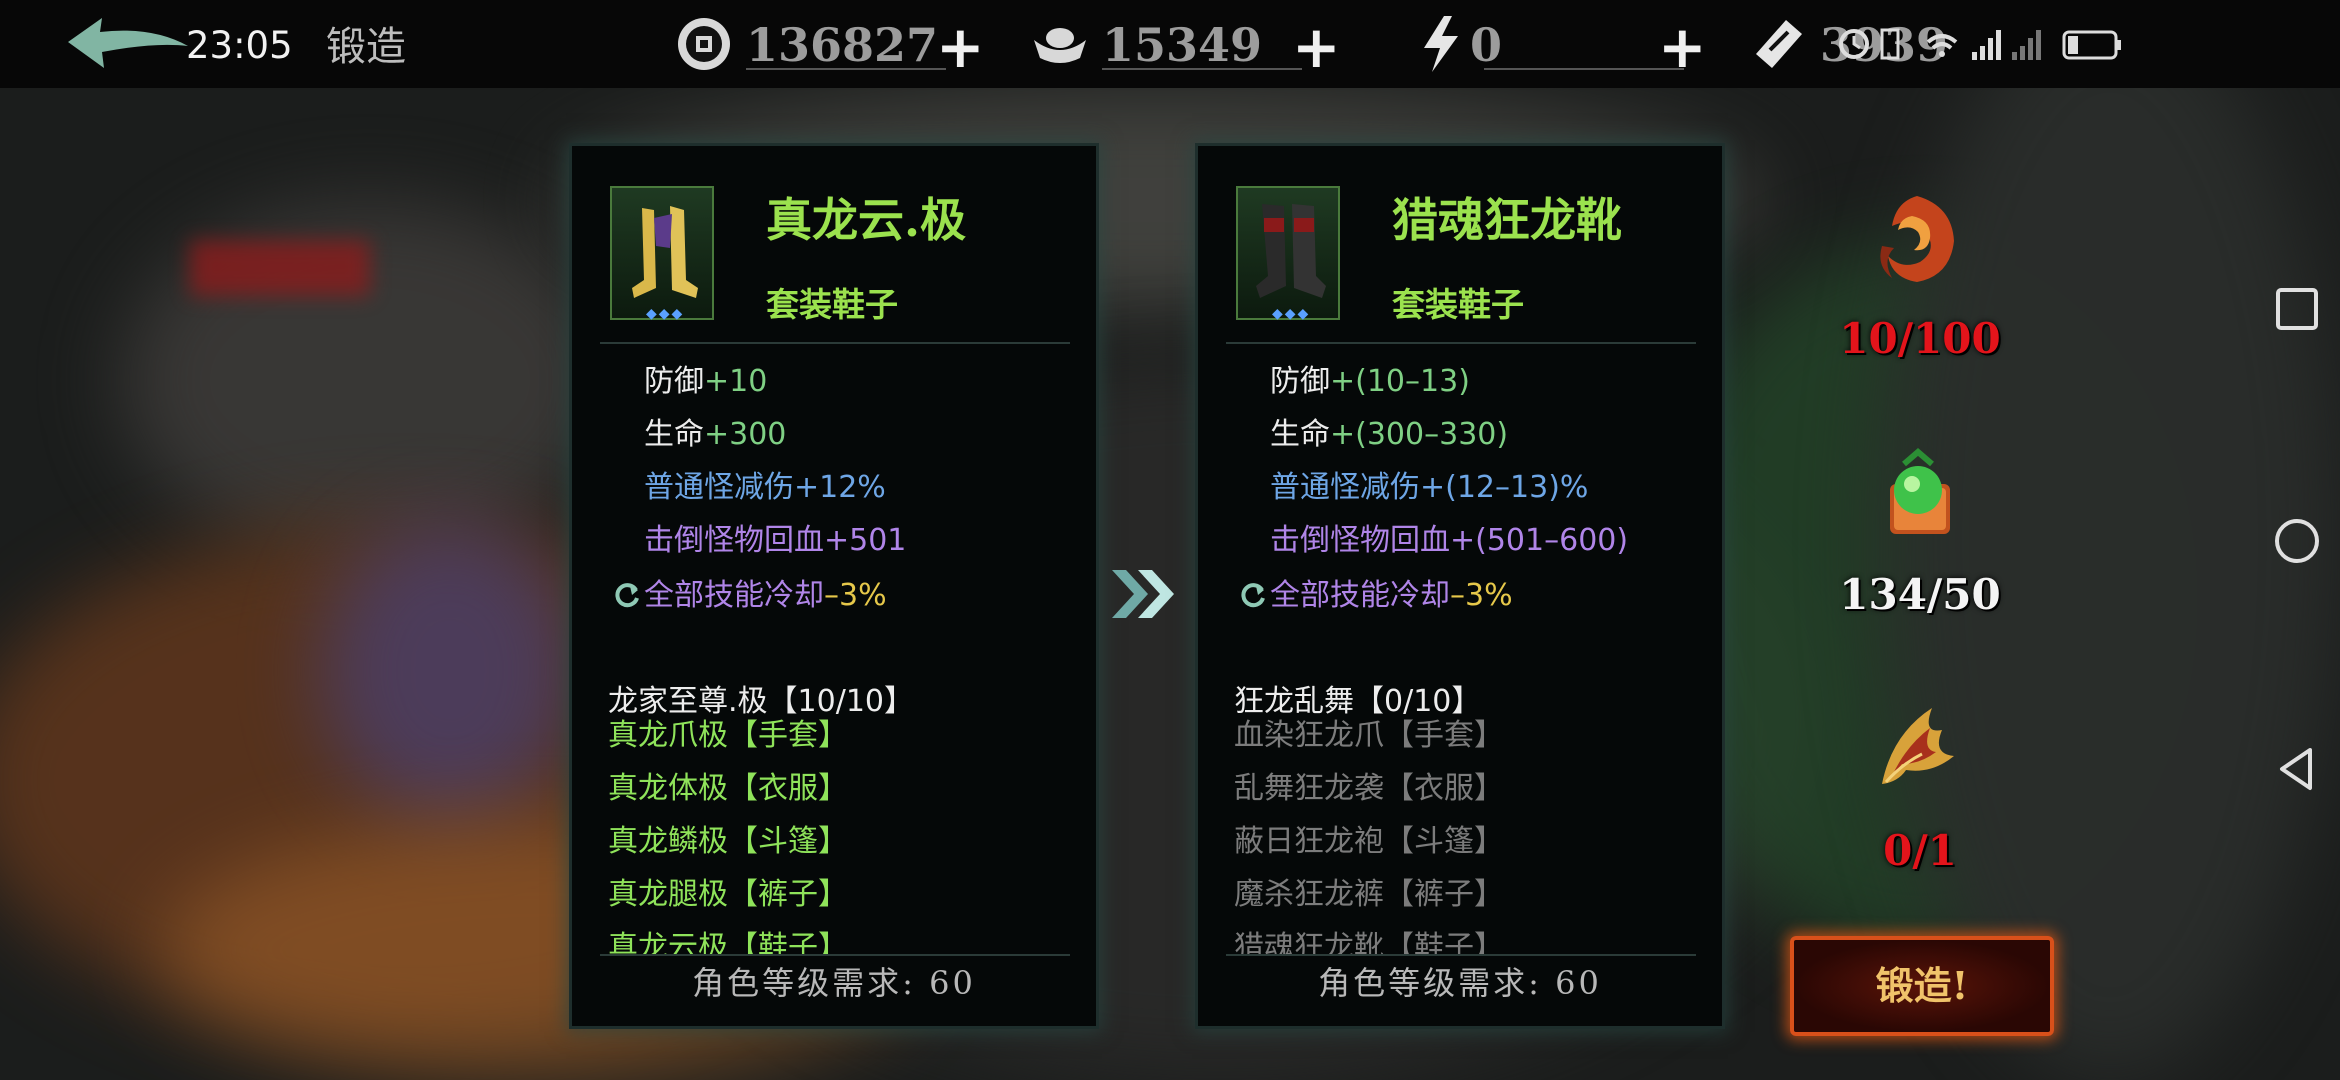 The width and height of the screenshot is (2340, 1080). What do you see at coordinates (127, 43) in the screenshot?
I see `back-arrow-icon` at bounding box center [127, 43].